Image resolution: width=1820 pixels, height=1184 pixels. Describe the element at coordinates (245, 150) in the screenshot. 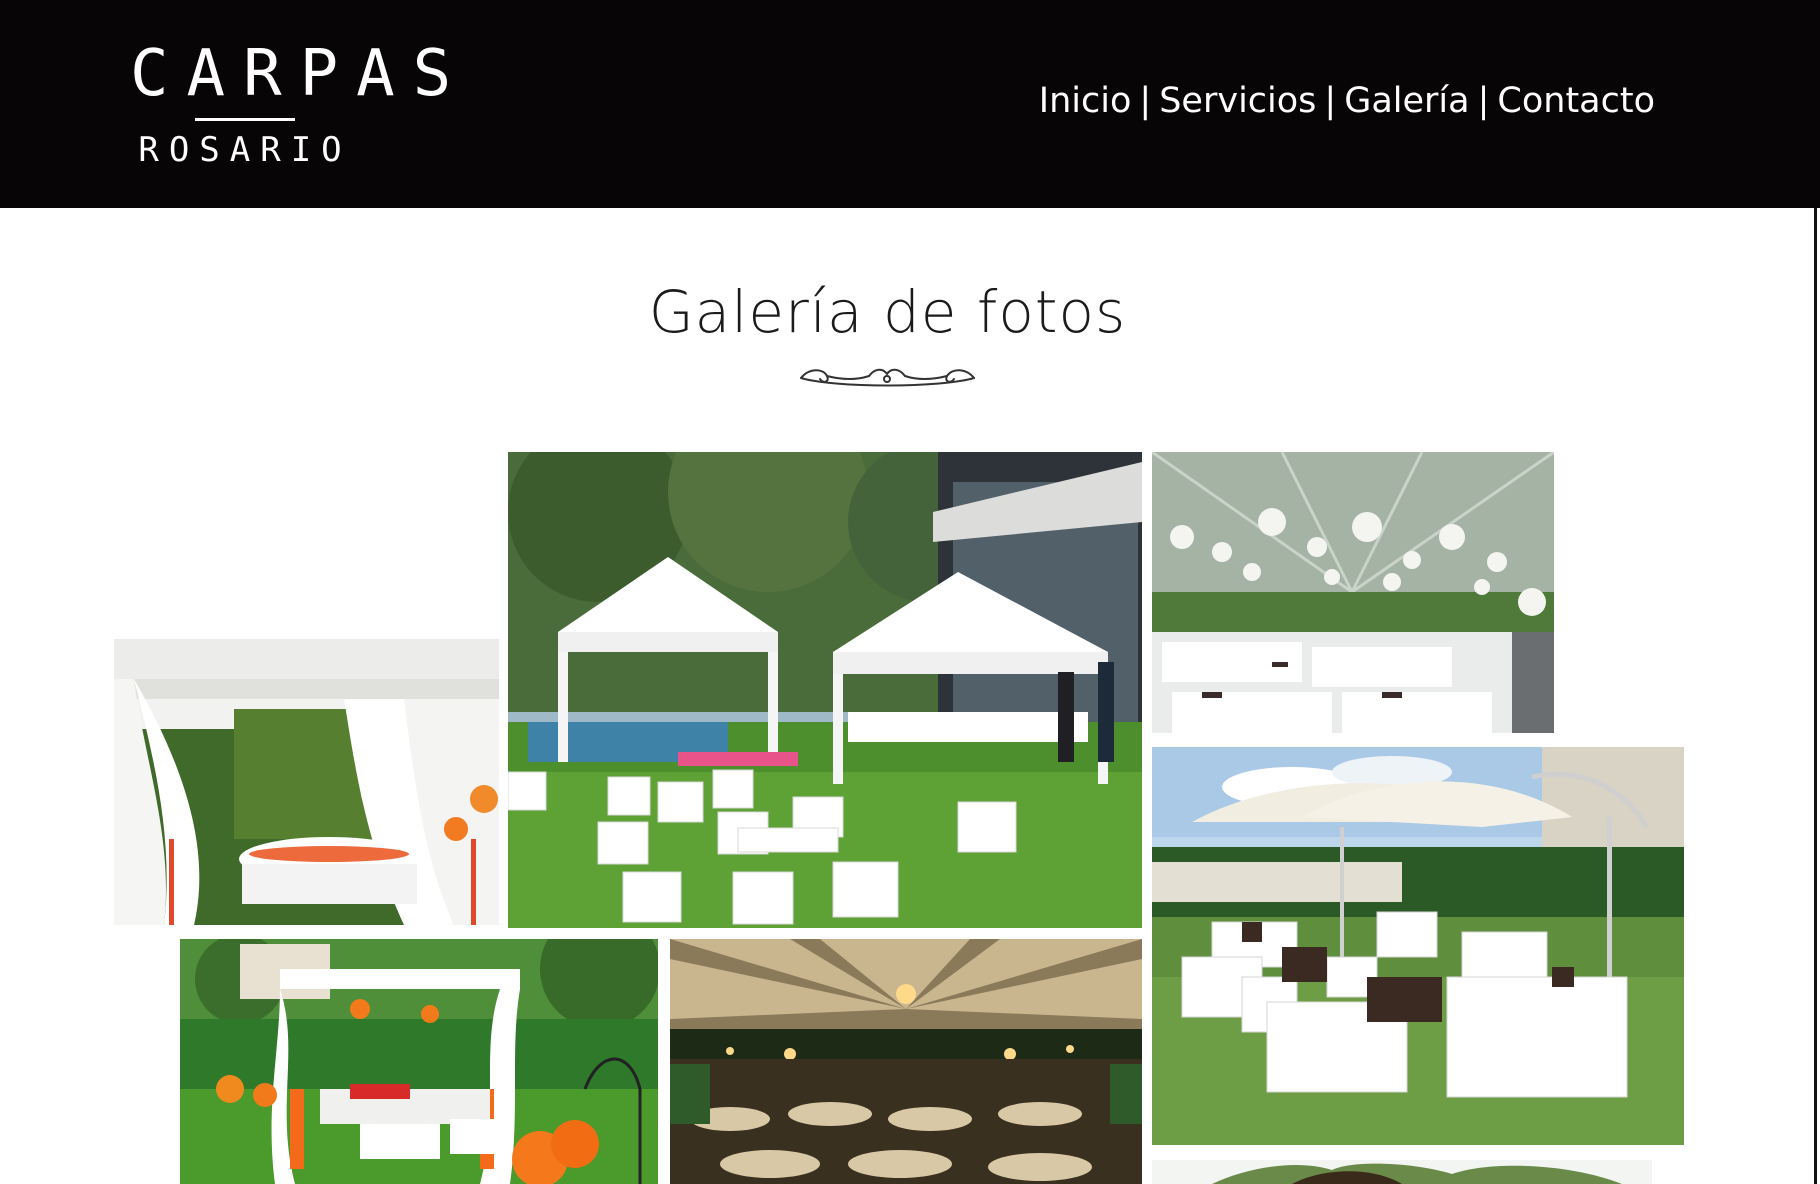

I see `logo-sub-text: ROSARIO` at that location.